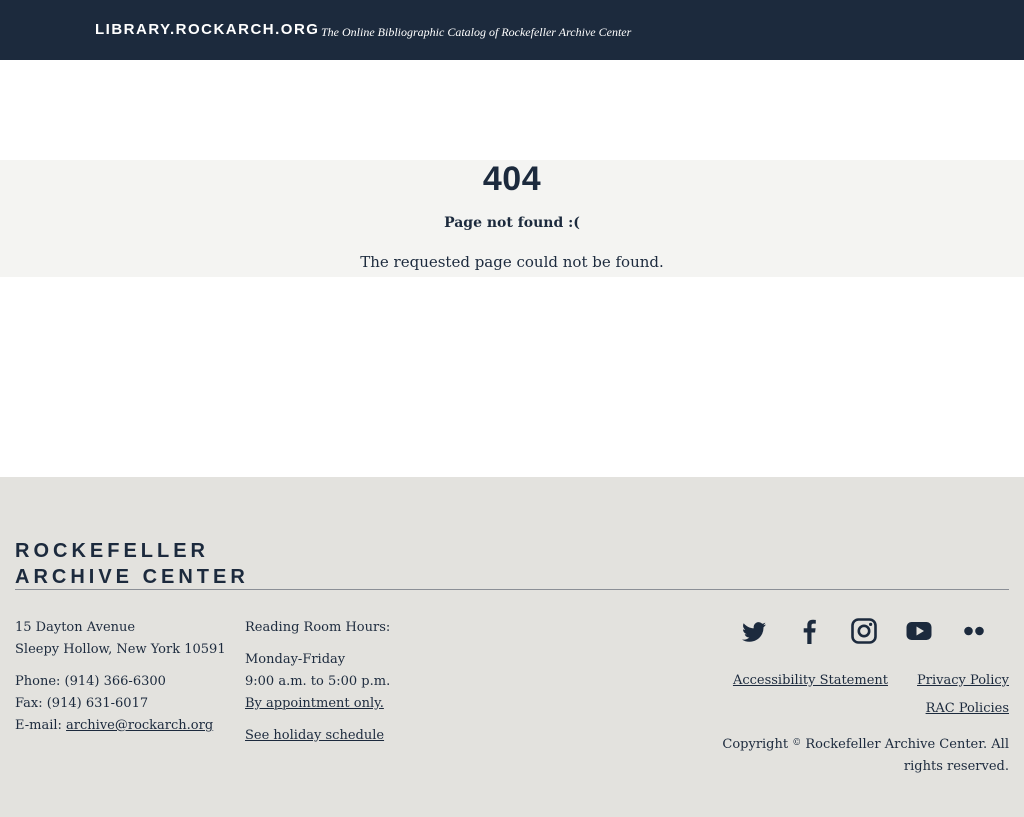 The height and width of the screenshot is (817, 1024). I want to click on site-name-link: LIBRARY.ROCKARCH.ORG, so click(207, 29).